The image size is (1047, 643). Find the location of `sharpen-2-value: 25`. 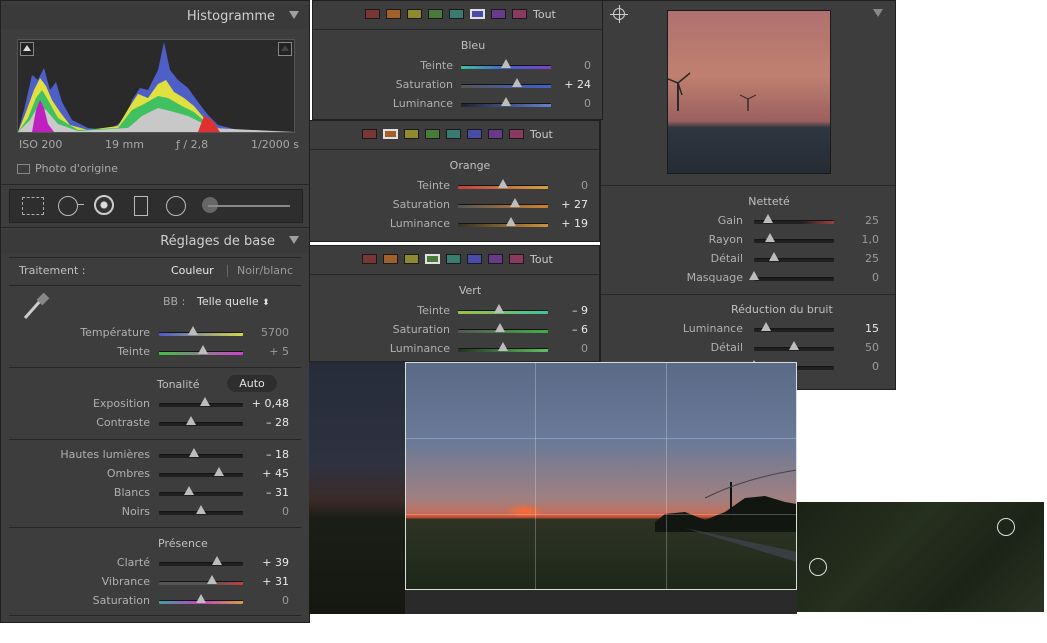

sharpen-2-value: 25 is located at coordinates (860, 258).